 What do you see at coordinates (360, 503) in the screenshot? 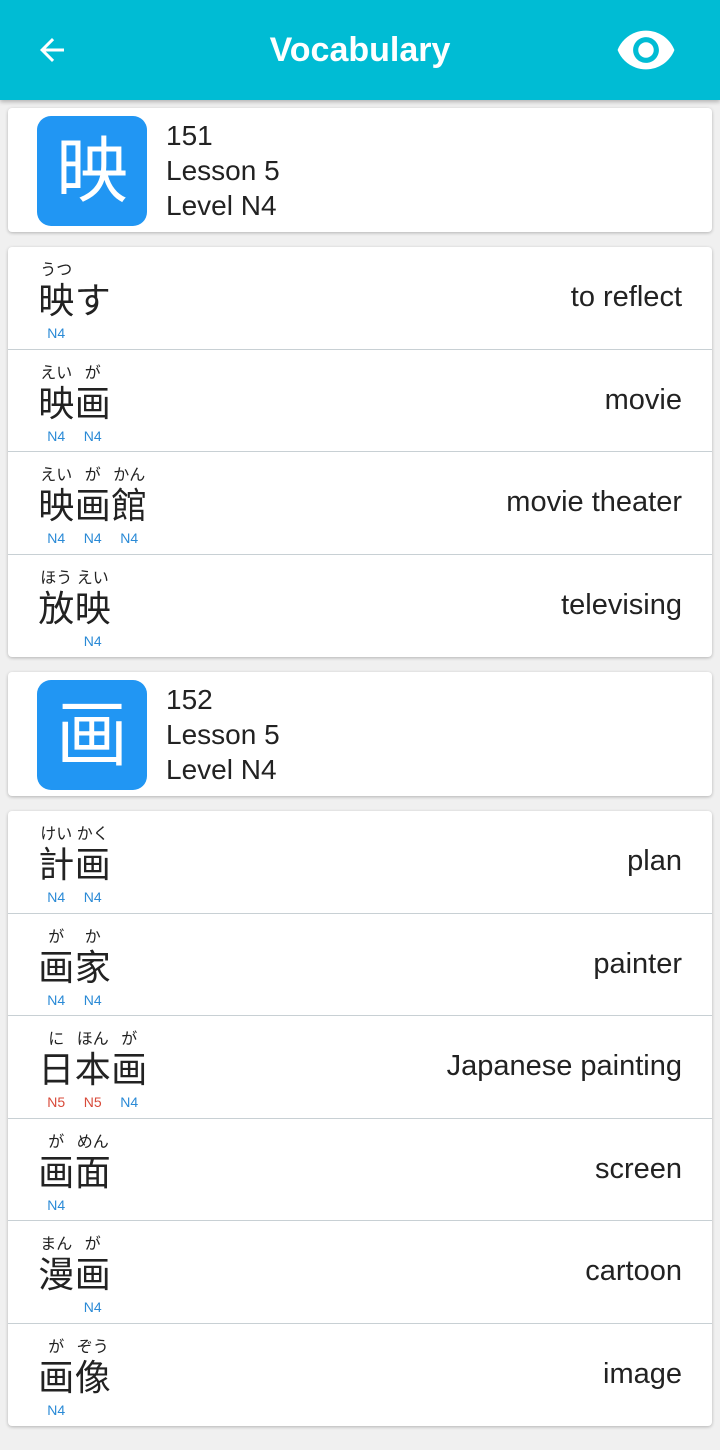
I see `vocab-row: えい映 N4 が画 N4 かん館 N4 movie theater` at bounding box center [360, 503].